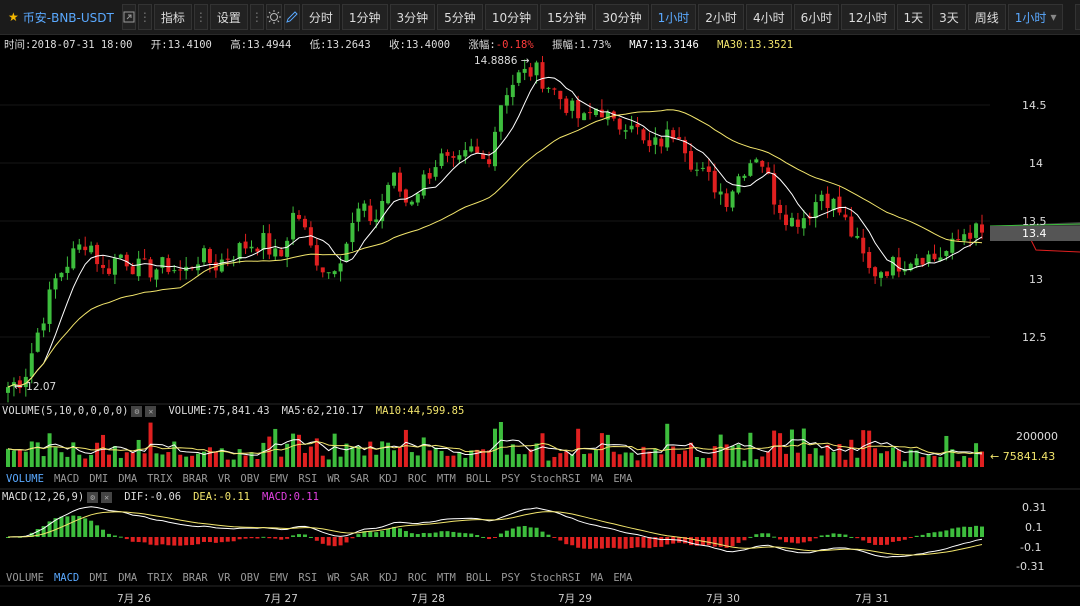  I want to click on macd-y-tick-2: -0.1, so click(1030, 547).